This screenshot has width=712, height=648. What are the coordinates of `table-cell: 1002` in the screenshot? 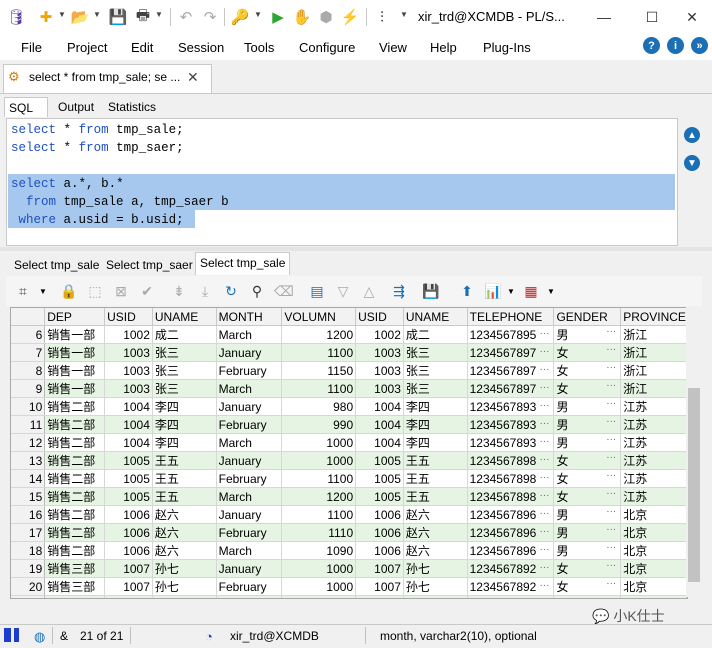 It's located at (128, 334).